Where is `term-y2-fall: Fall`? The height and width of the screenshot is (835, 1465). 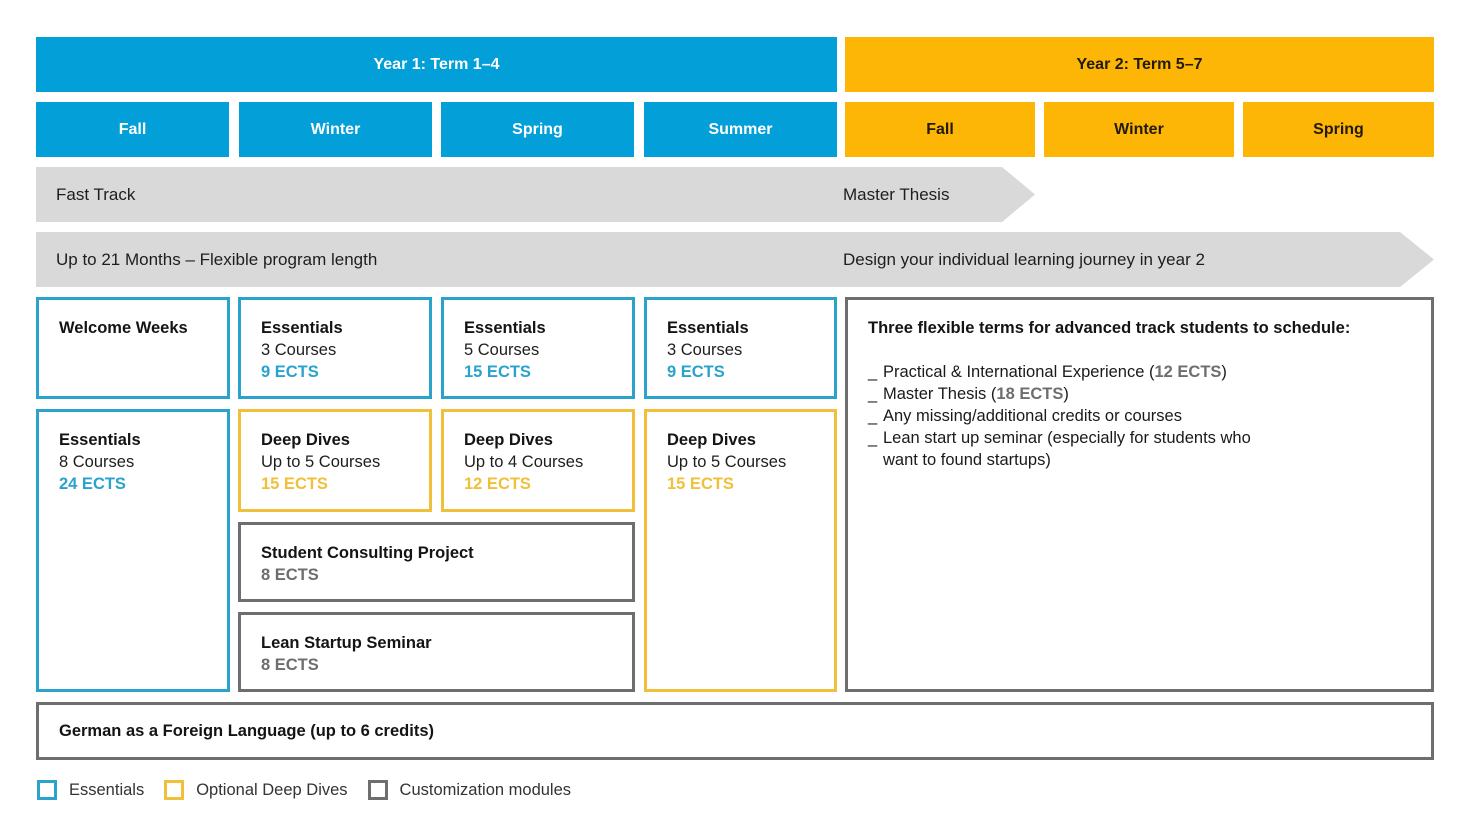
term-y2-fall: Fall is located at coordinates (940, 129).